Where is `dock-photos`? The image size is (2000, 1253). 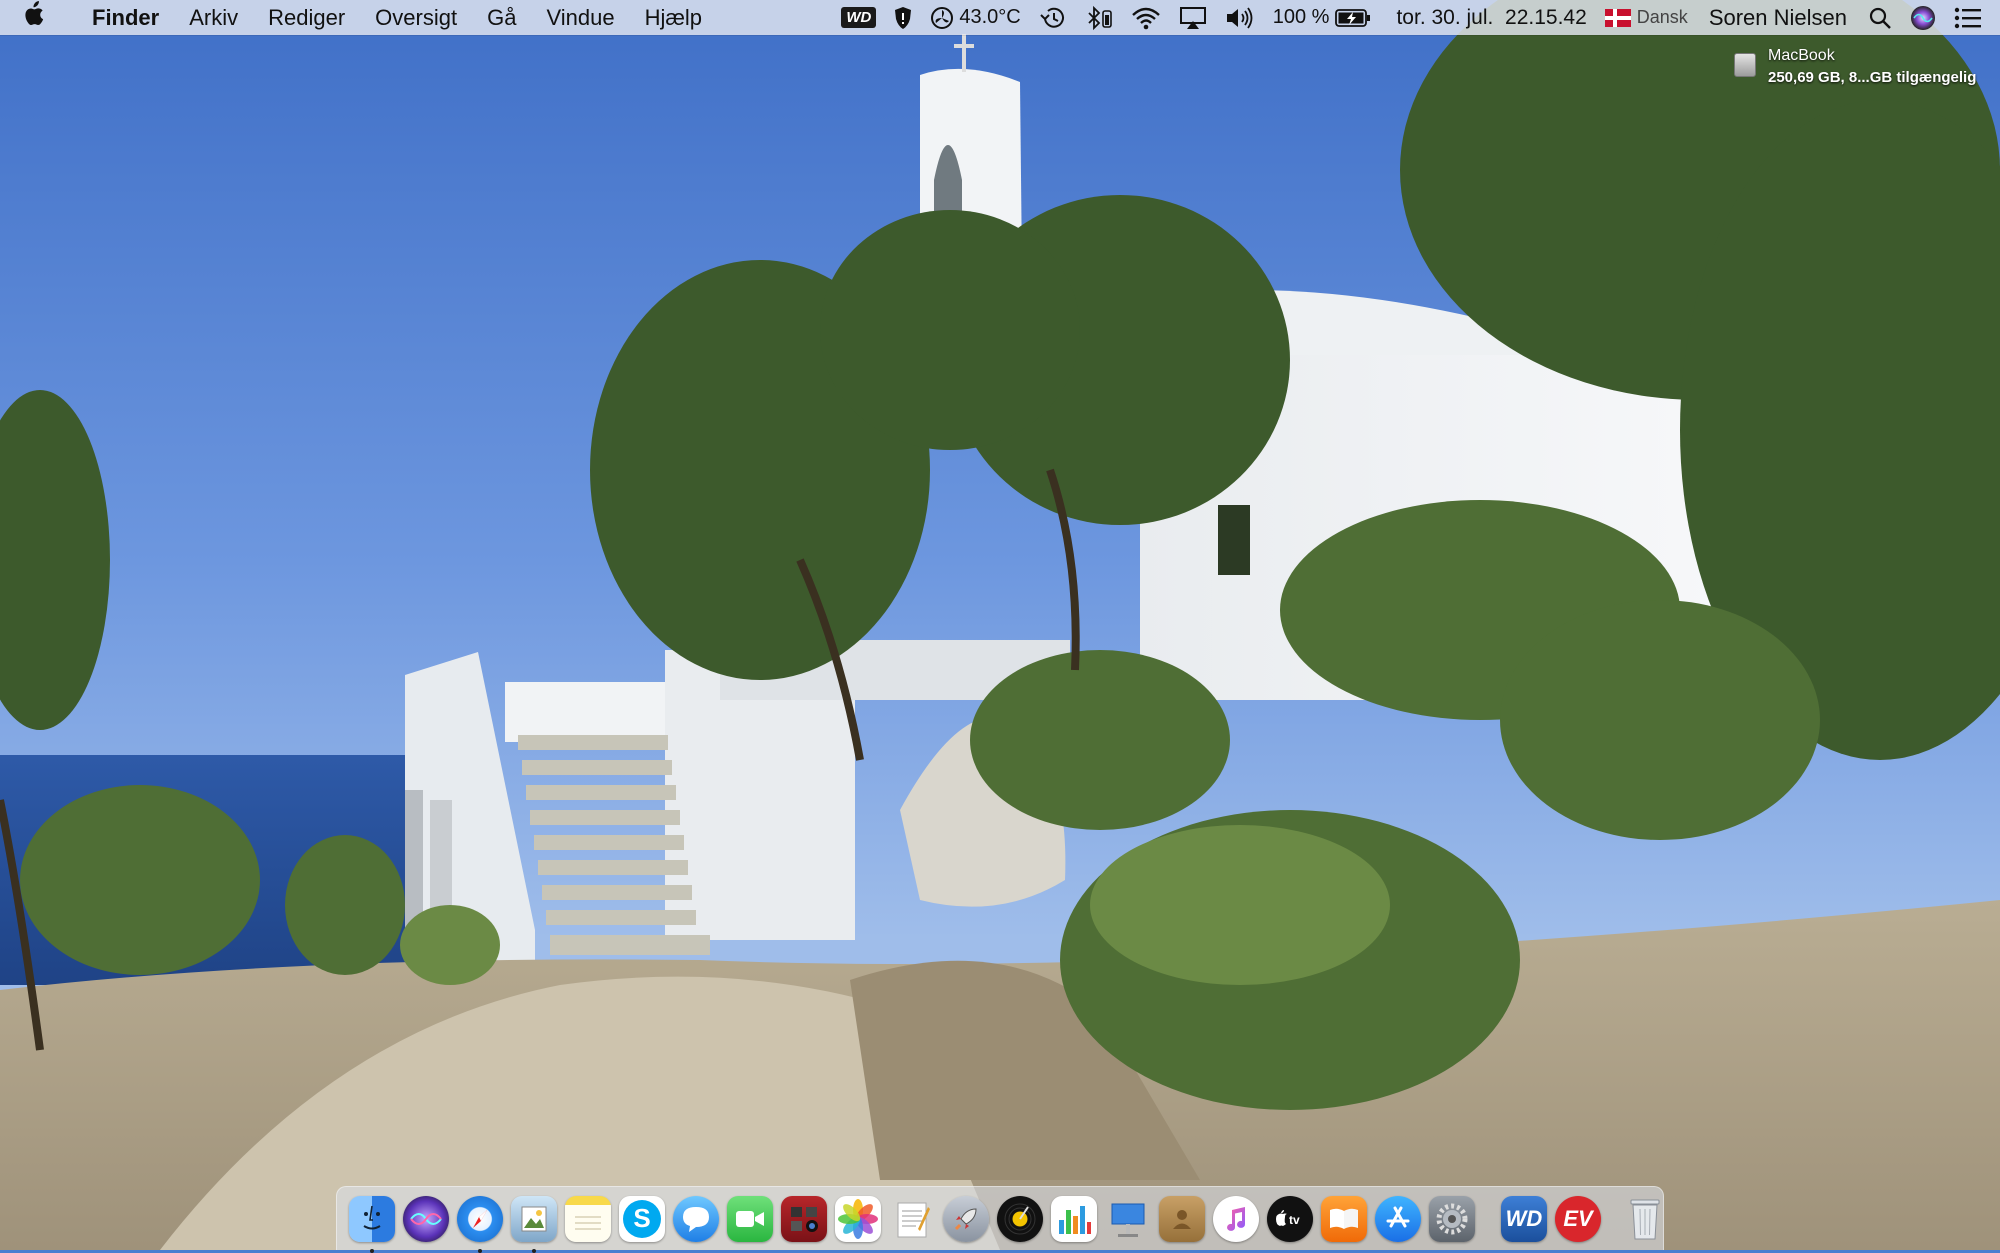
dock-photos is located at coordinates (858, 1219).